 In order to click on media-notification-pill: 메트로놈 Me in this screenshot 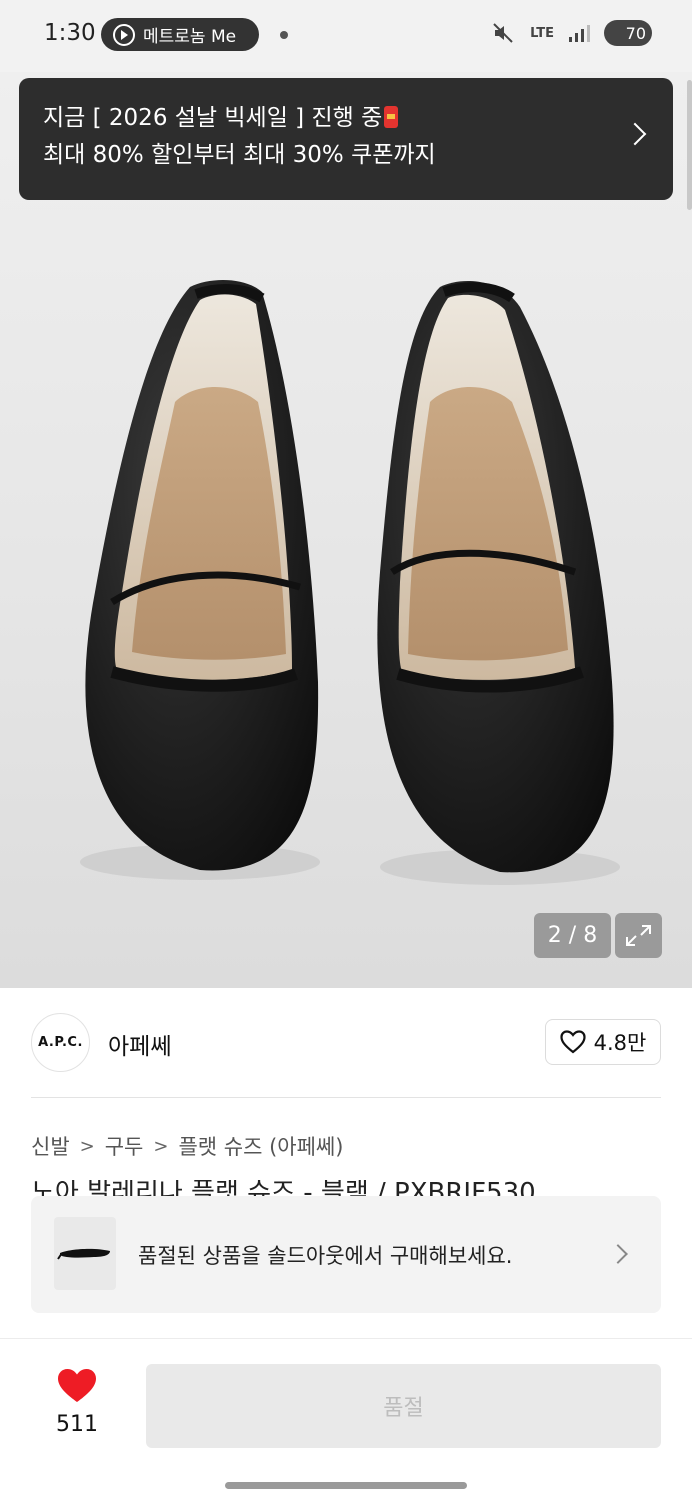, I will do `click(180, 34)`.